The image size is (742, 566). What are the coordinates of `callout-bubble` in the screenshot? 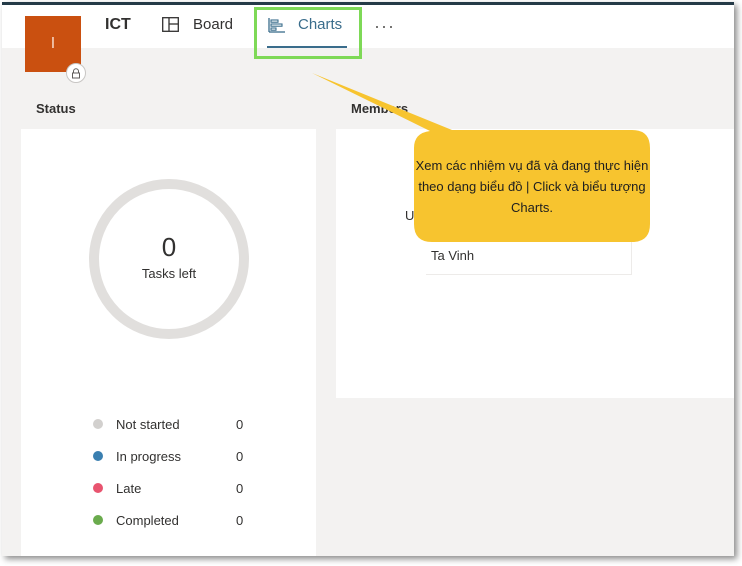 It's located at (481, 157).